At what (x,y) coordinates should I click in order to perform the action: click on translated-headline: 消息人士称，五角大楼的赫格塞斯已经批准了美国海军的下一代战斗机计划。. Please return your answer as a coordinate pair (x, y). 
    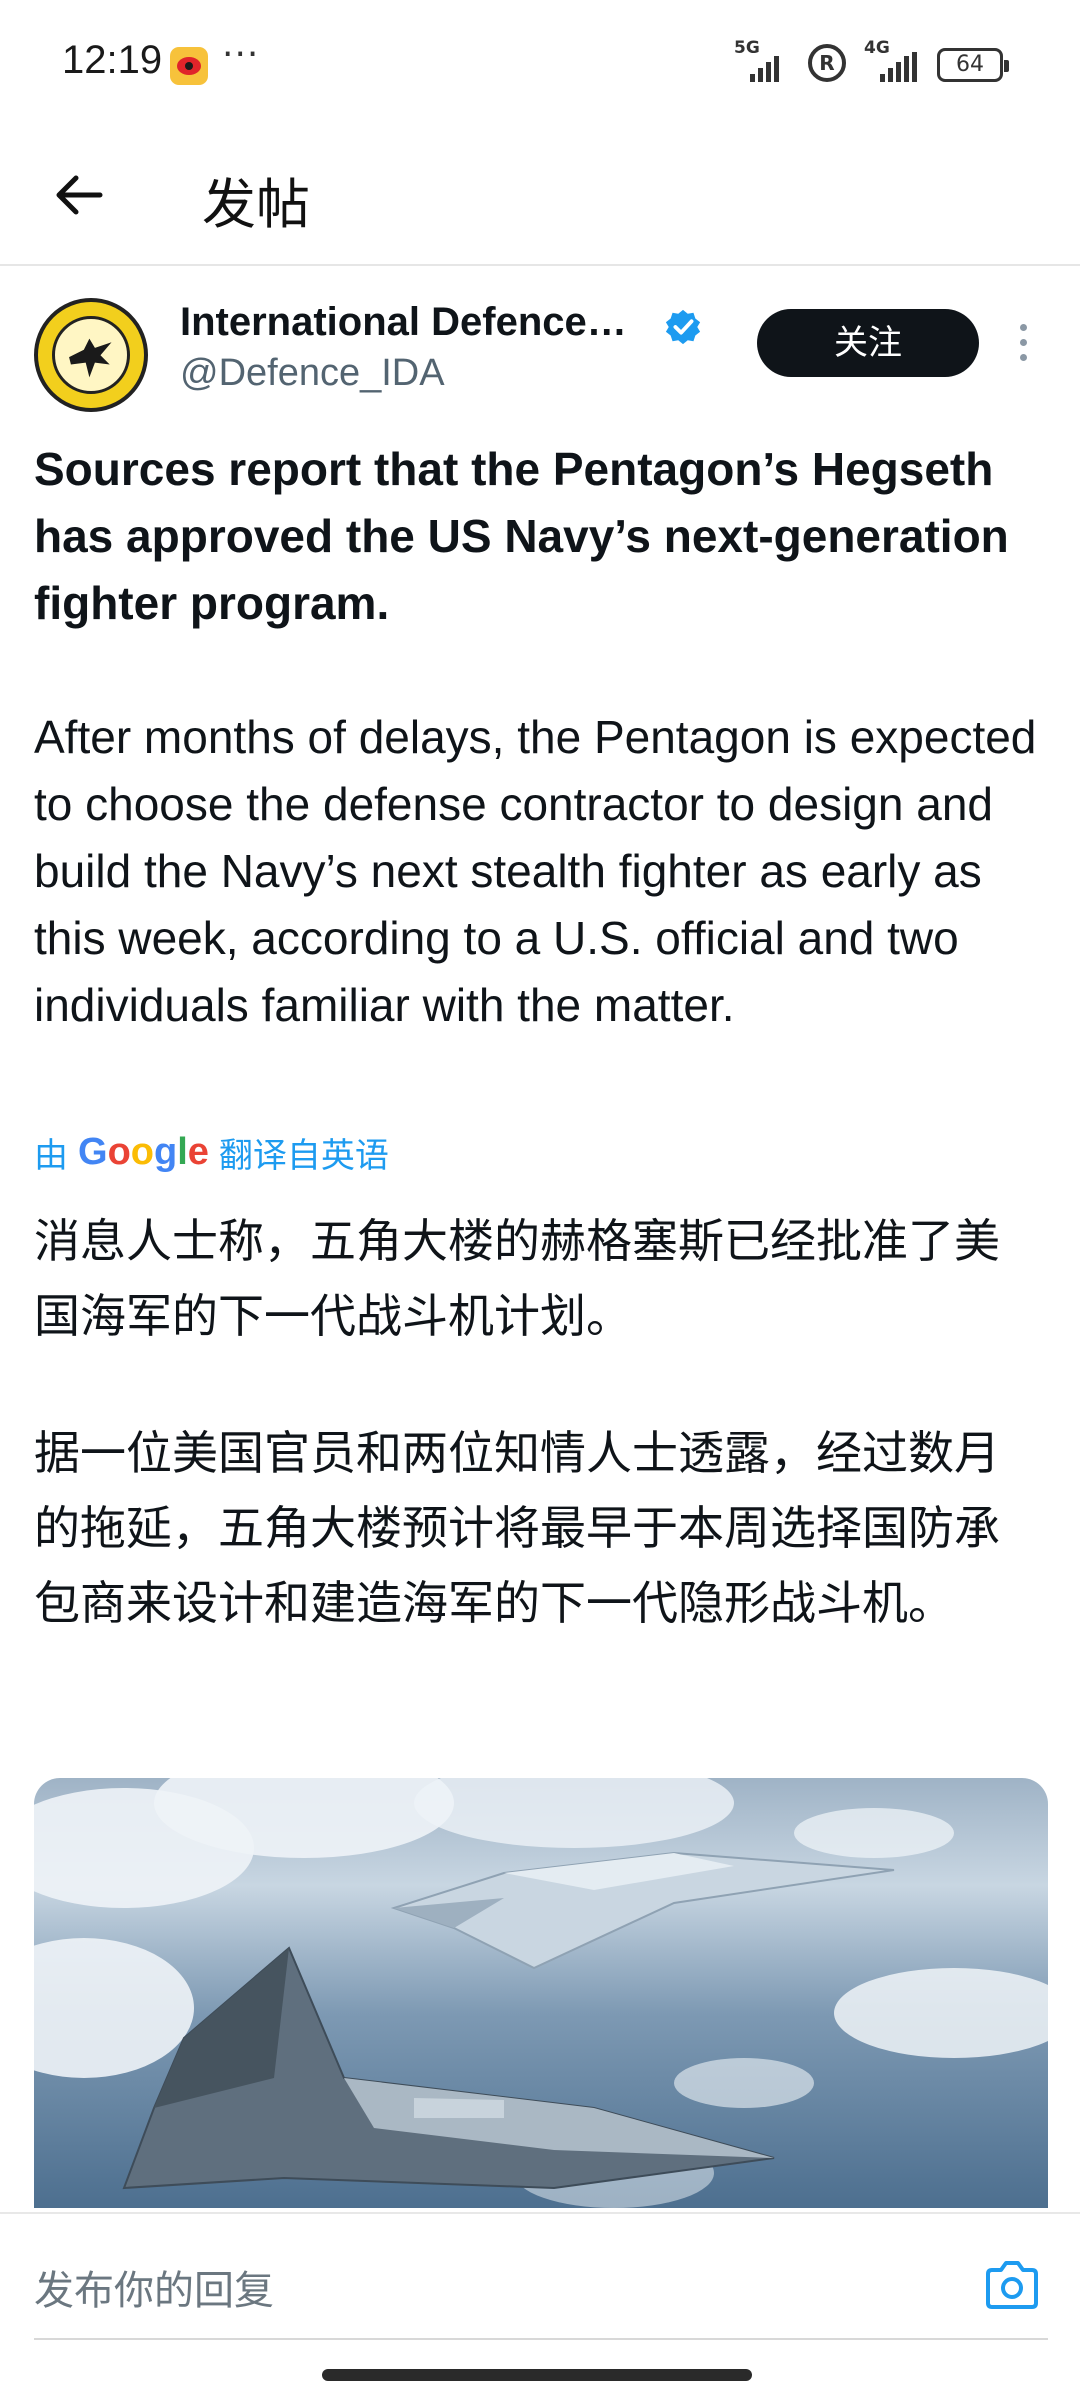
    Looking at the image, I should click on (517, 1278).